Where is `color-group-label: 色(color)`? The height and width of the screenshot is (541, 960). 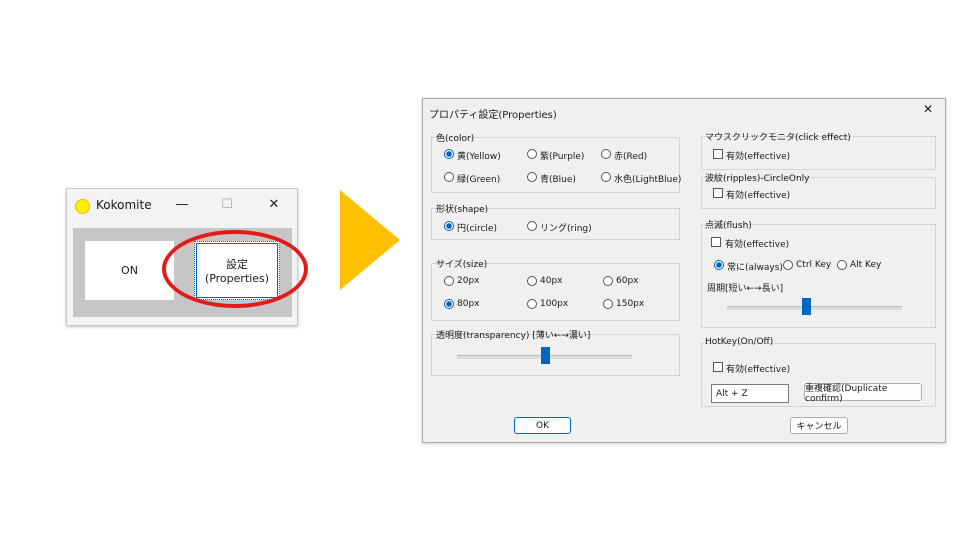 color-group-label: 色(color) is located at coordinates (455, 139).